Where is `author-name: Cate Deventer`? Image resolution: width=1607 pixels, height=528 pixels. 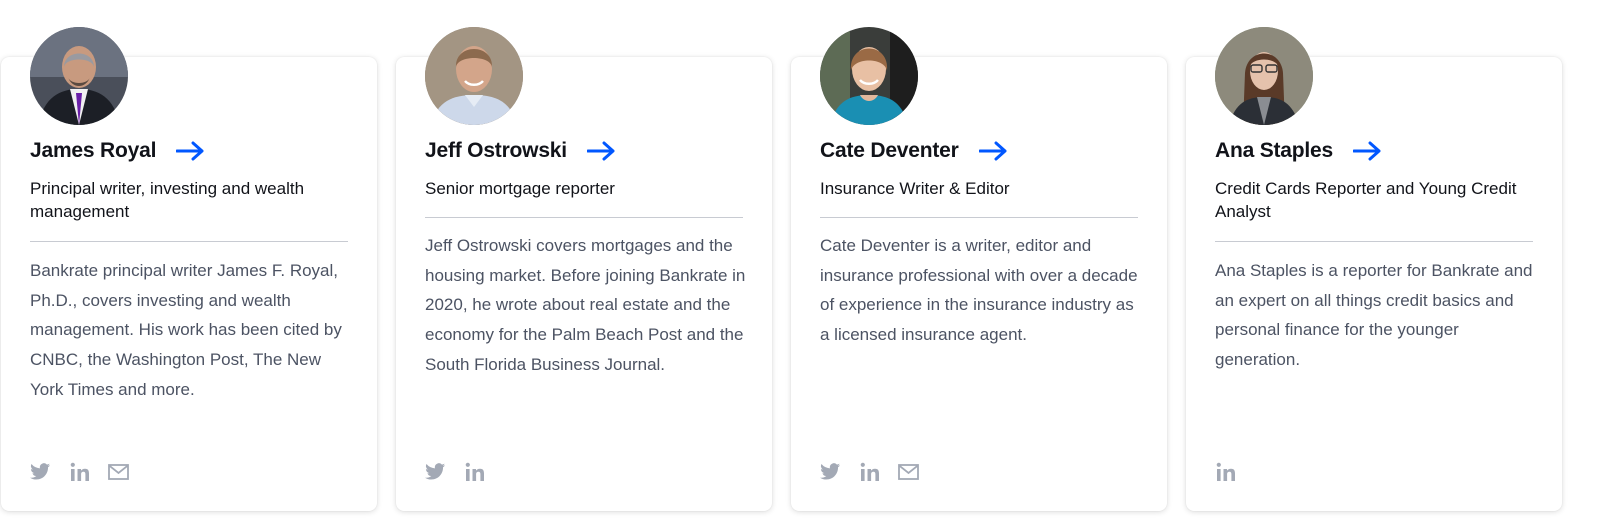
author-name: Cate Deventer is located at coordinates (889, 151).